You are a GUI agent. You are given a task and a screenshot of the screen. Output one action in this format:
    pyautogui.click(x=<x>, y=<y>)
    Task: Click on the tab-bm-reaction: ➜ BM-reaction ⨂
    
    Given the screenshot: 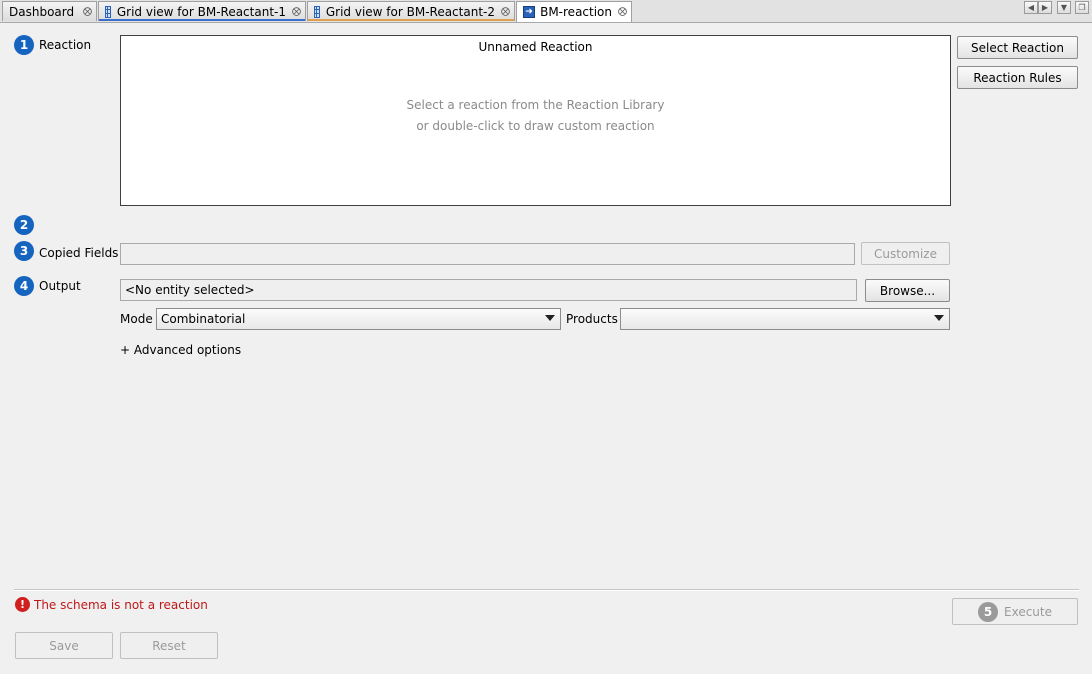 What is the action you would take?
    pyautogui.click(x=574, y=11)
    